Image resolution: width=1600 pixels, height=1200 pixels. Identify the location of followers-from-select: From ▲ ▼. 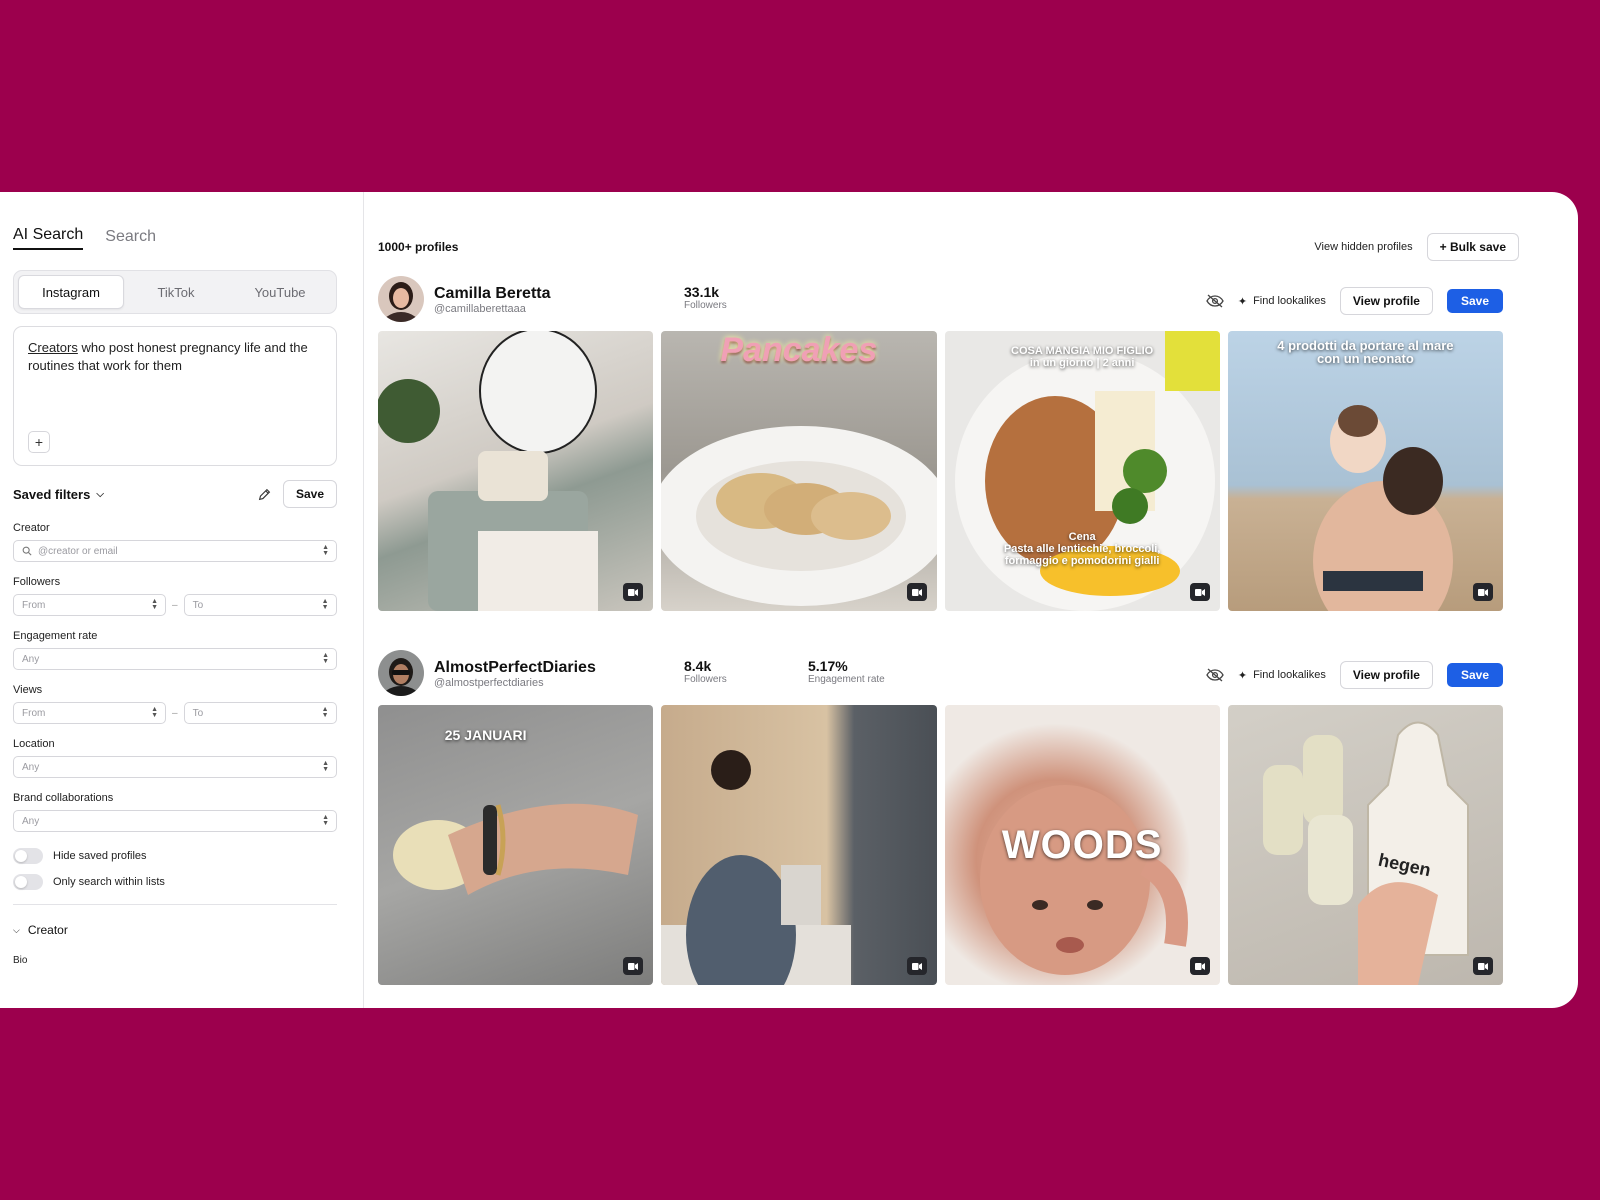
(89, 605).